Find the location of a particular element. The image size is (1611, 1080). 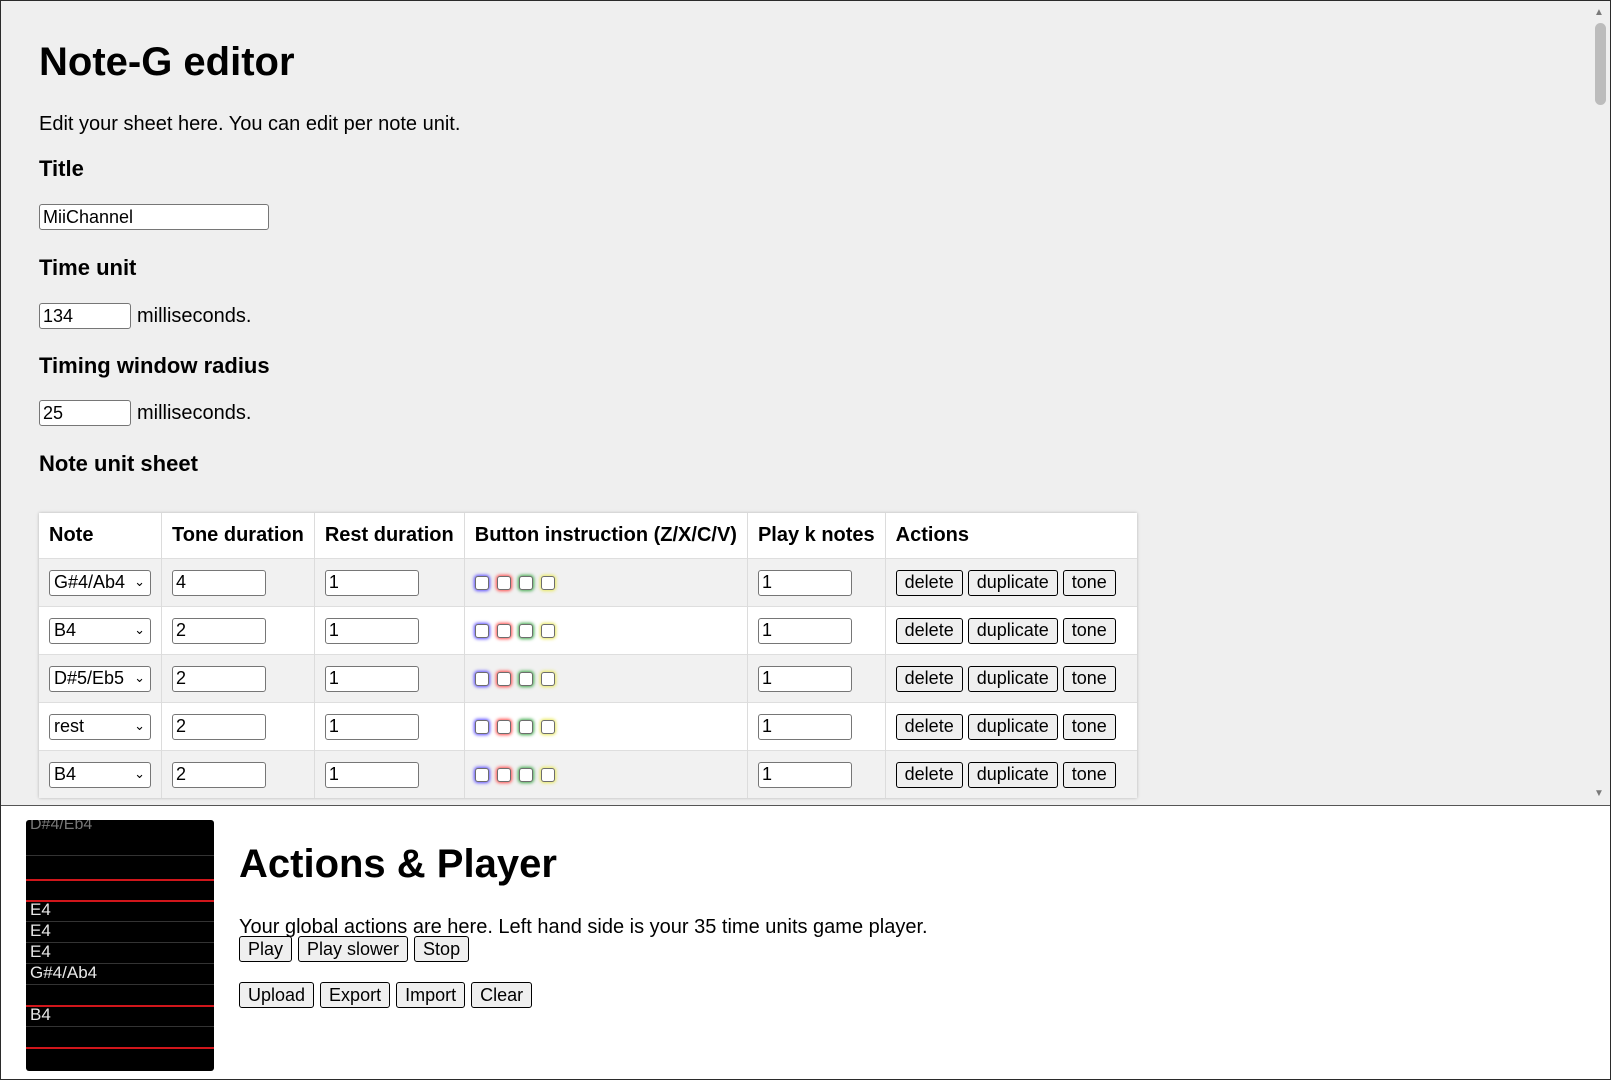

col-rest-duration: Rest duration is located at coordinates (389, 536).